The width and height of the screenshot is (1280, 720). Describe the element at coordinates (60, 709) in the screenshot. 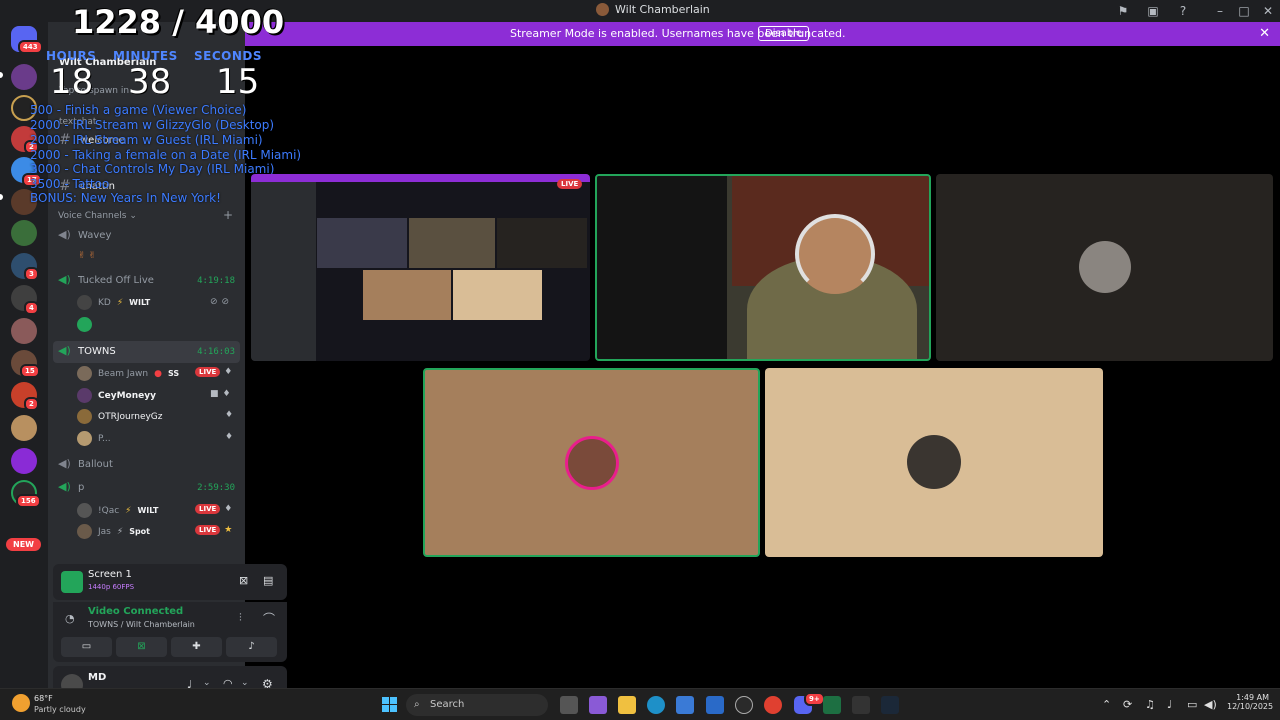

I see `weather-desc: Partly cloudy` at that location.